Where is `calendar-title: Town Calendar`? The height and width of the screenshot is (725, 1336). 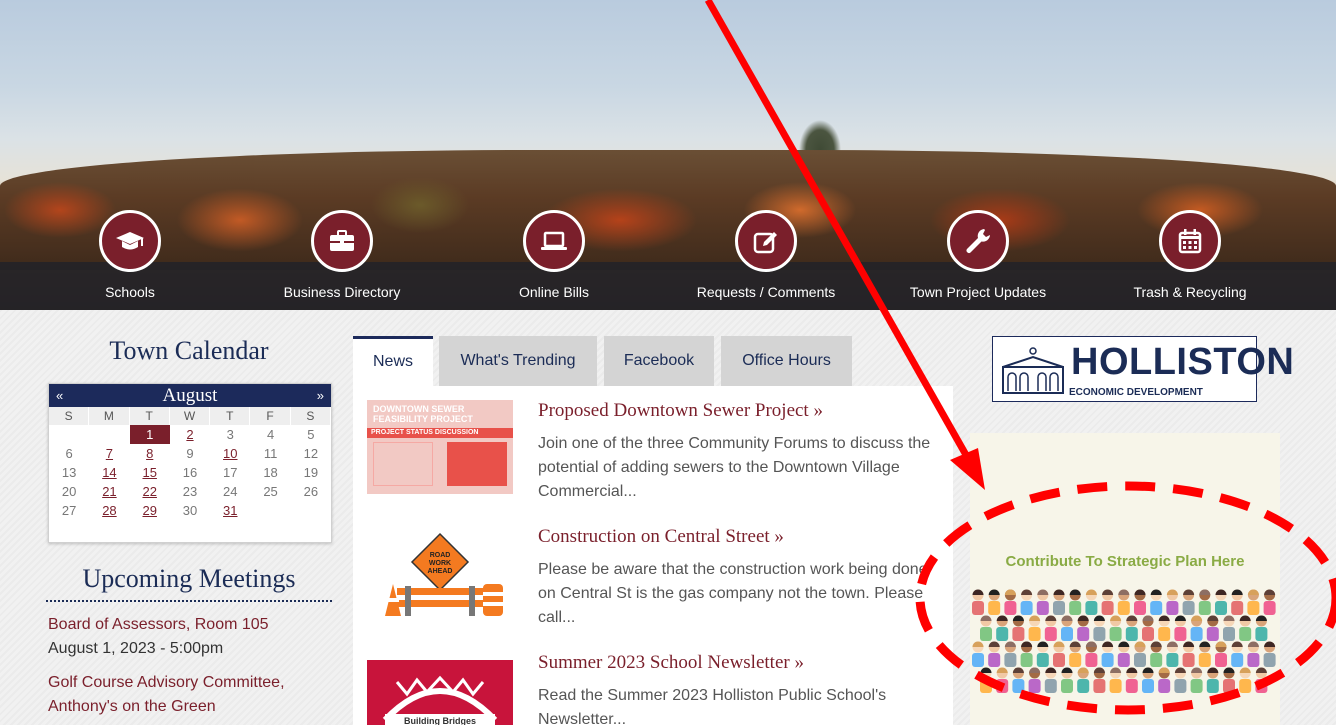
calendar-title: Town Calendar is located at coordinates (189, 350).